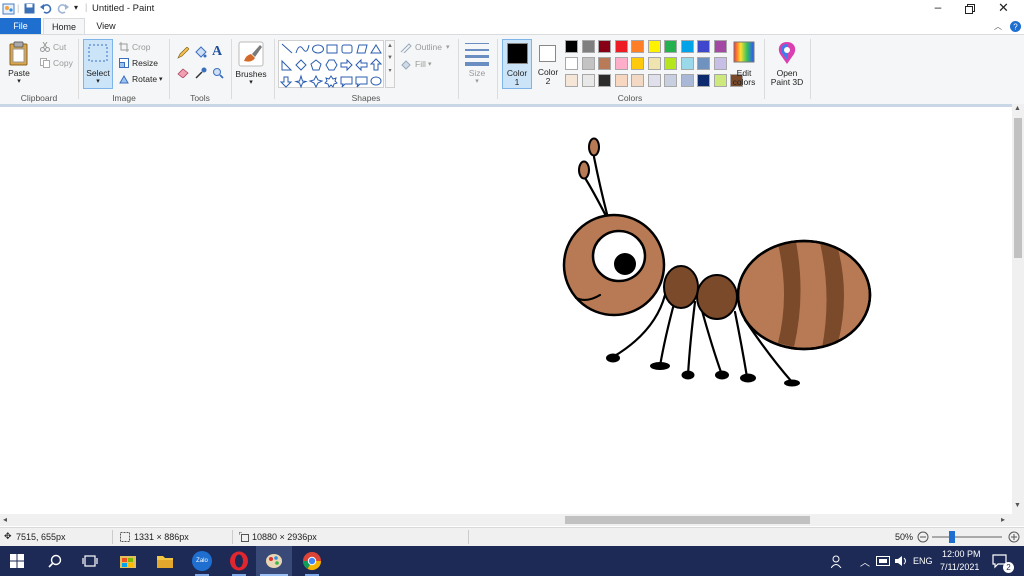  Describe the element at coordinates (961, 554) in the screenshot. I see `clock-time: 12:00 PM` at that location.